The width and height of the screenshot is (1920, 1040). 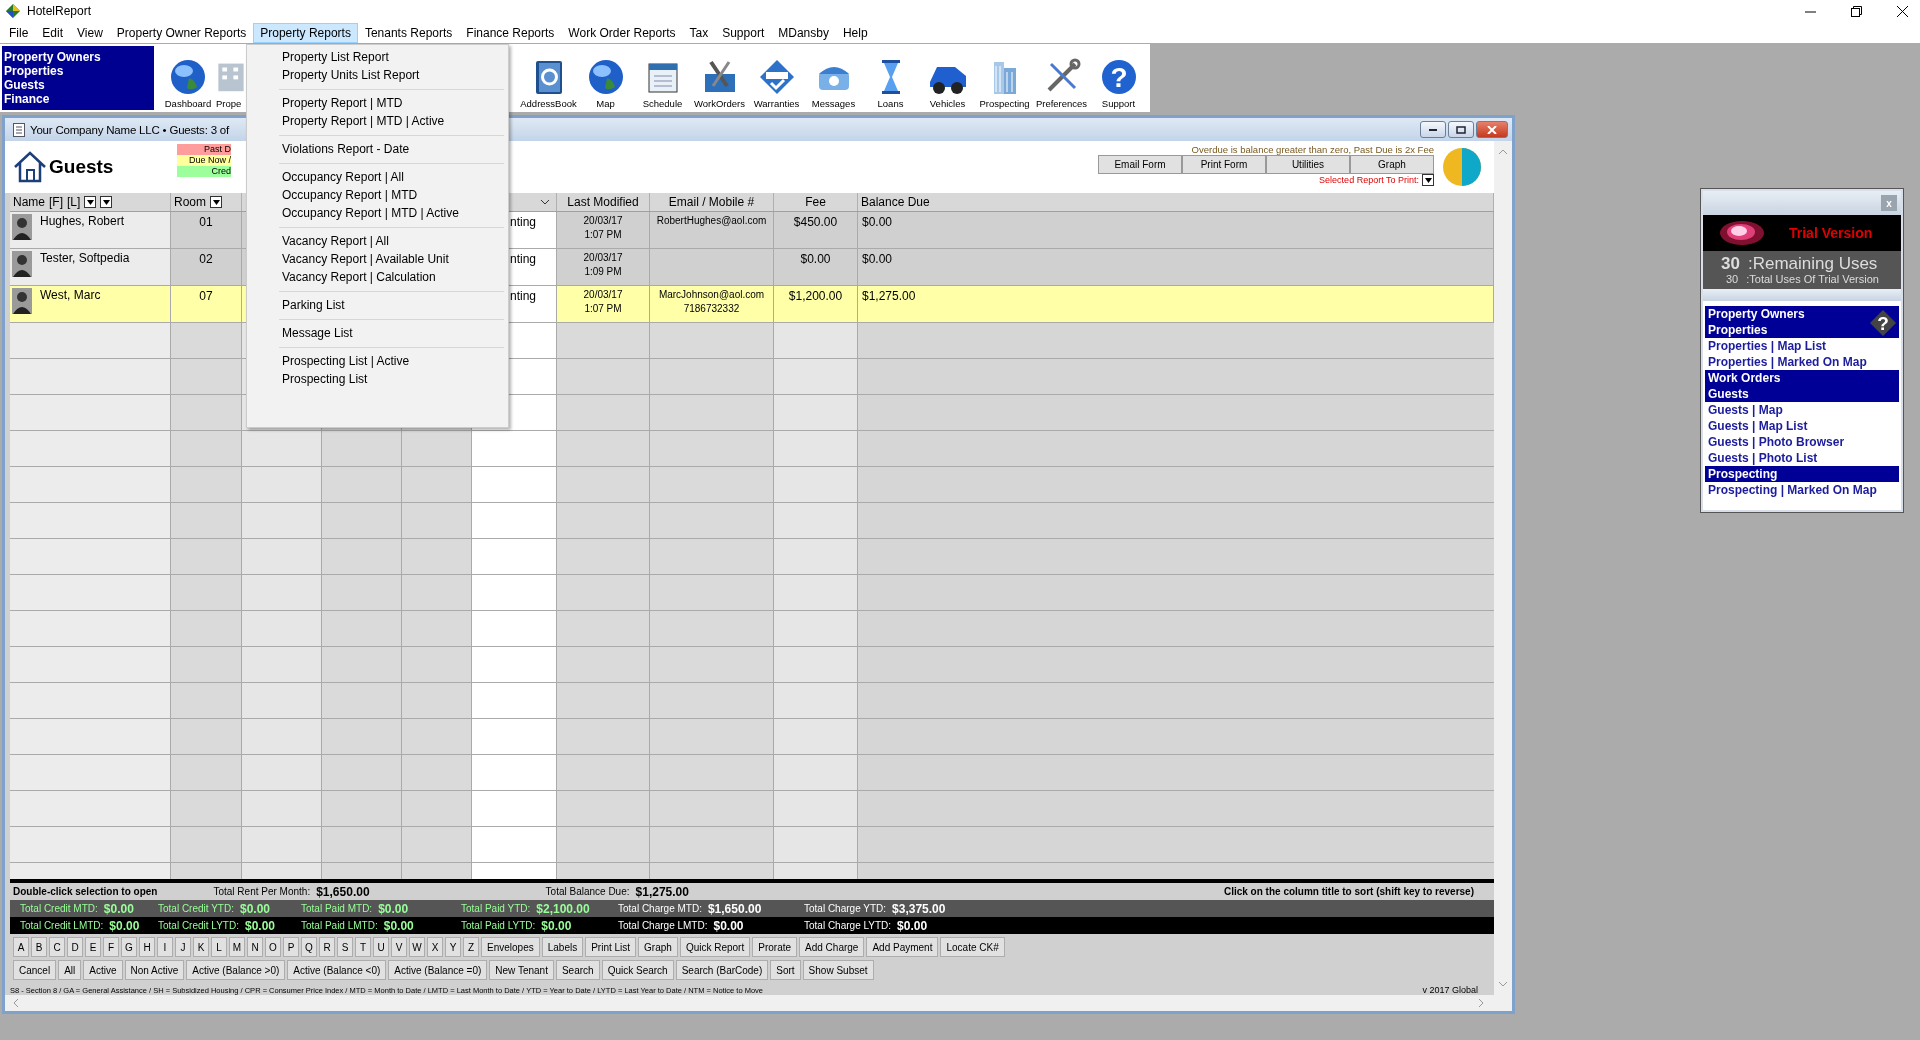 I want to click on action-button: New Tenant, so click(x=521, y=970).